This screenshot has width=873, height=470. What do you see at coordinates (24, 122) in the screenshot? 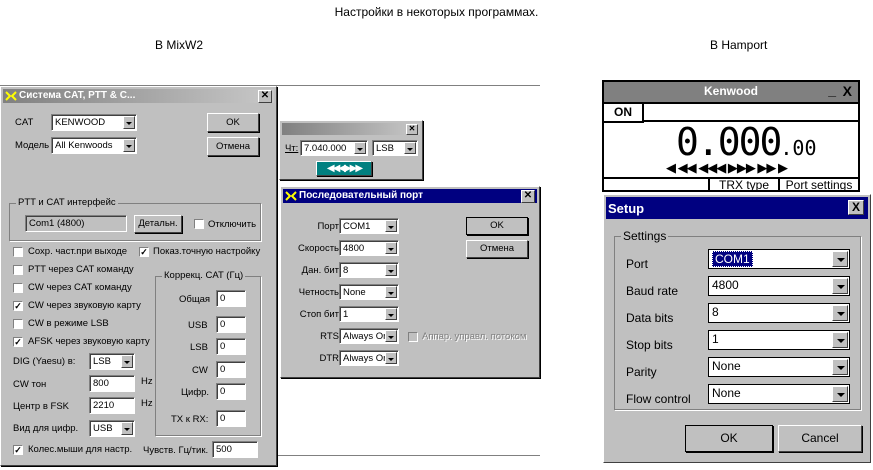
I see `cat-label: CAT` at bounding box center [24, 122].